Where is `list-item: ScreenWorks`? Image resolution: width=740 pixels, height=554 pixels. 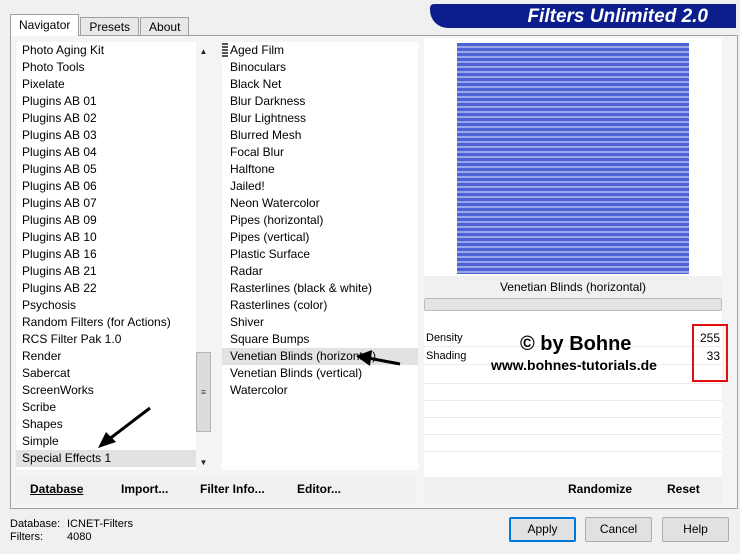
list-item: ScreenWorks is located at coordinates (113, 390).